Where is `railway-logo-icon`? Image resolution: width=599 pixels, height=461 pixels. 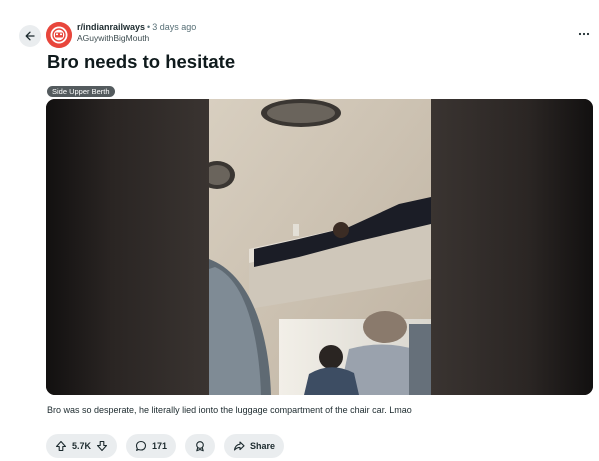
railway-logo-icon is located at coordinates (59, 35).